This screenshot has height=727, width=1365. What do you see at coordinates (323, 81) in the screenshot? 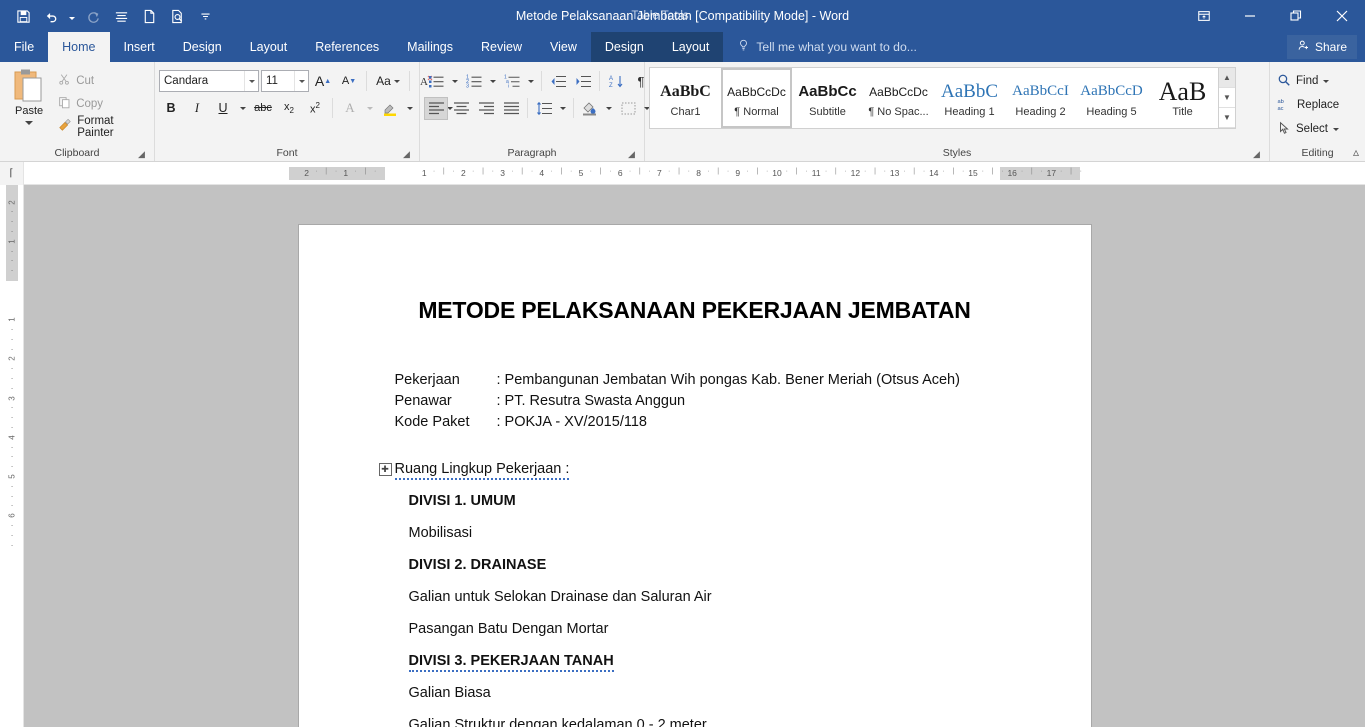
I see `grow-font-button: A ▲` at bounding box center [323, 81].